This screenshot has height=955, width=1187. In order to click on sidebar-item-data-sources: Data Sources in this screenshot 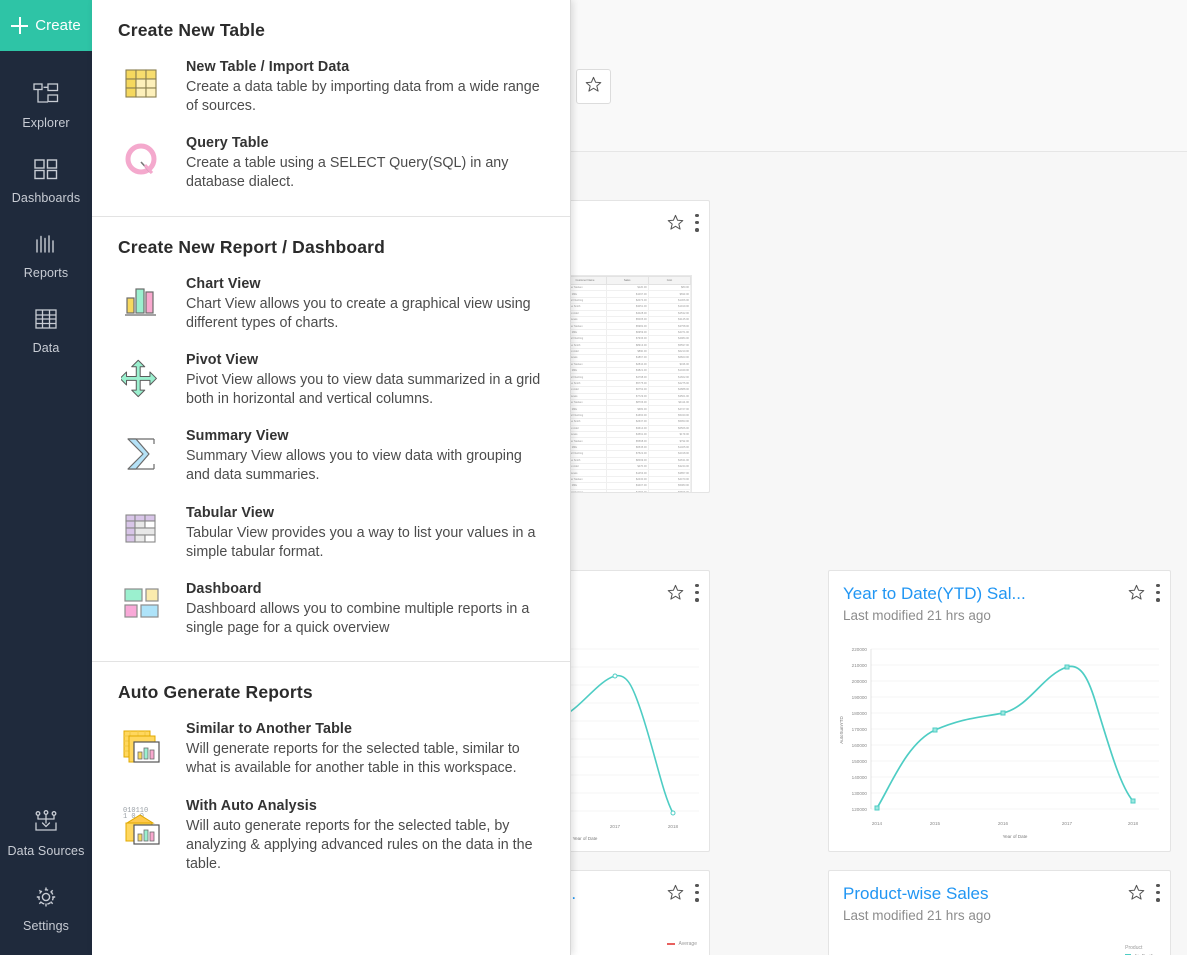, I will do `click(46, 830)`.